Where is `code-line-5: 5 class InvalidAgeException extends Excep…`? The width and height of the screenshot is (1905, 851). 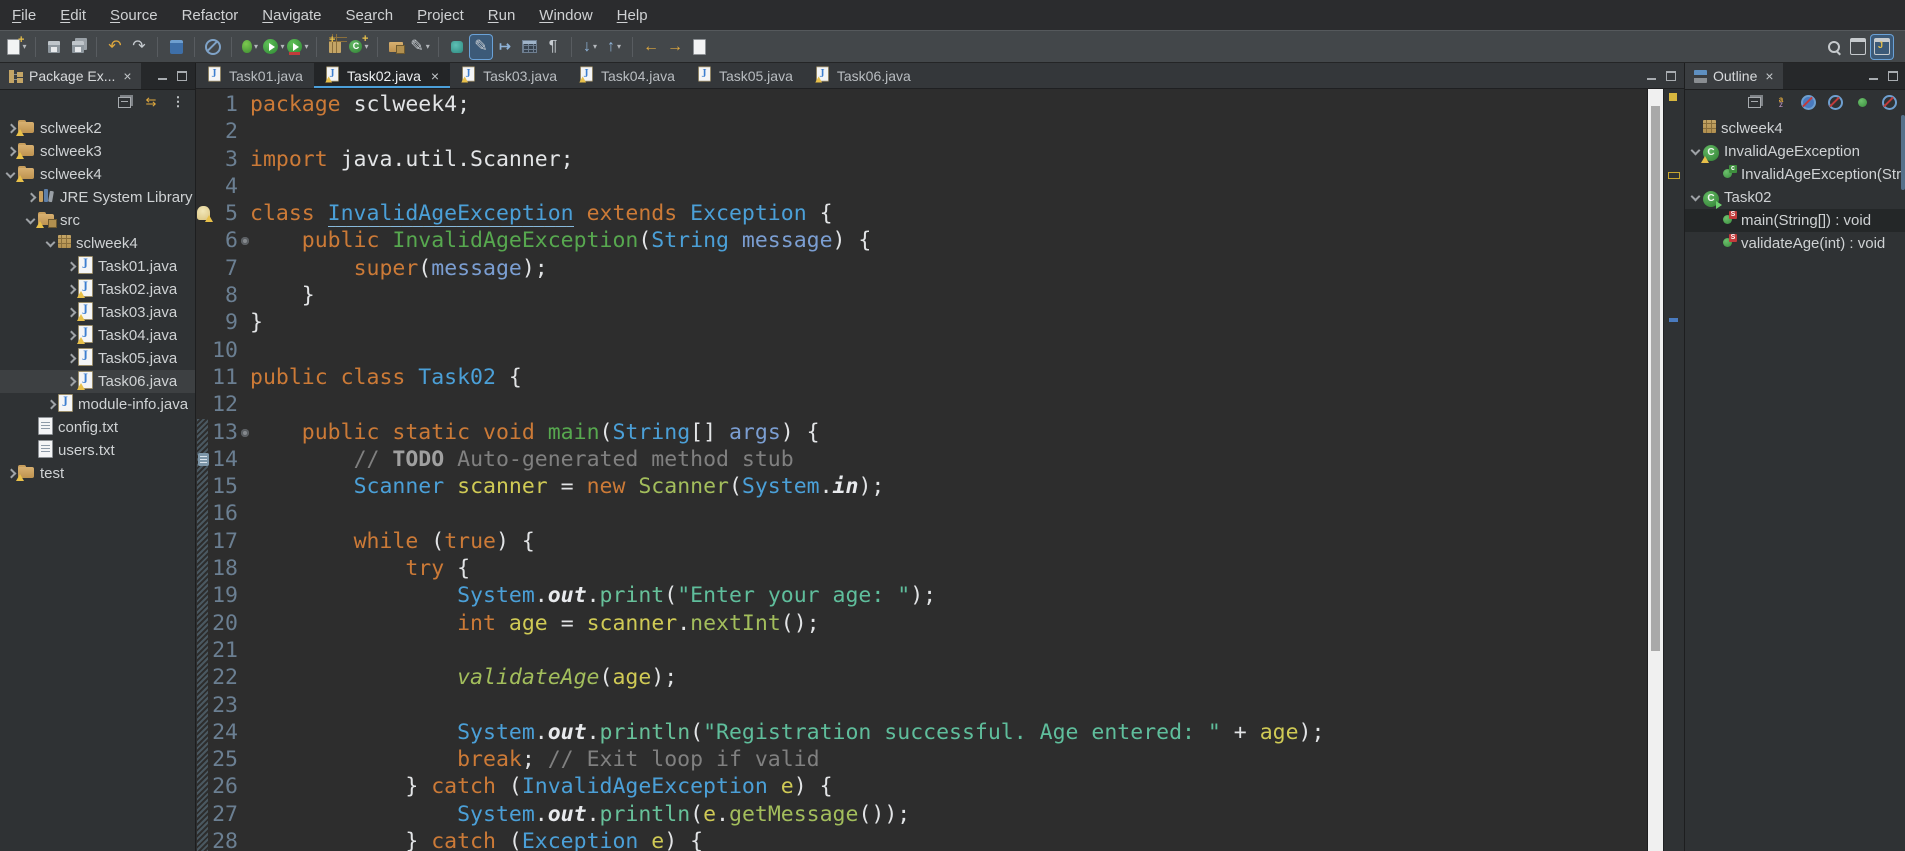 code-line-5: 5 class InvalidAgeException extends Excep… is located at coordinates (921, 214).